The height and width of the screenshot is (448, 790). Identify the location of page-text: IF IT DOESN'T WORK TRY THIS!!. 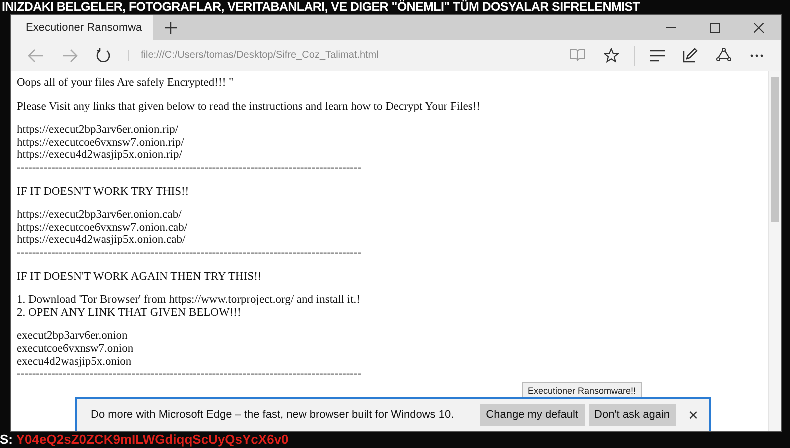
(103, 192).